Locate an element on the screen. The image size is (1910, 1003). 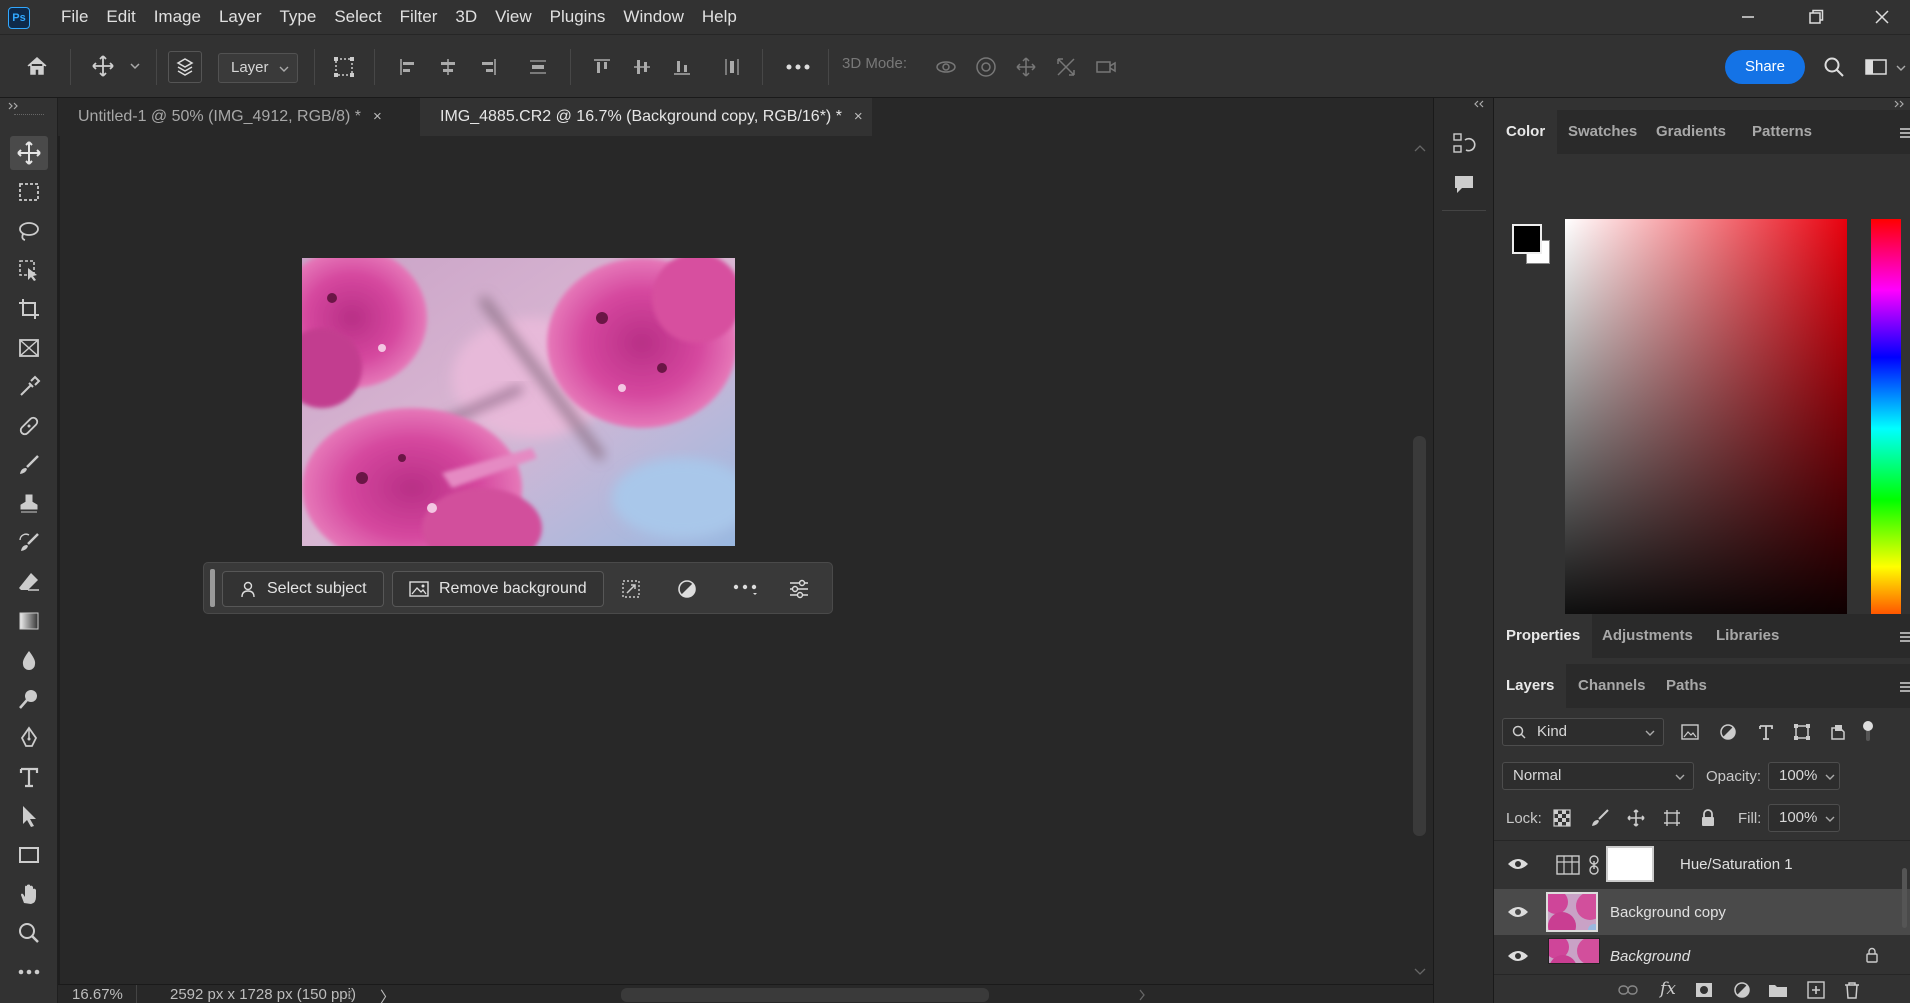
path-selection-tool is located at coordinates (29, 816).